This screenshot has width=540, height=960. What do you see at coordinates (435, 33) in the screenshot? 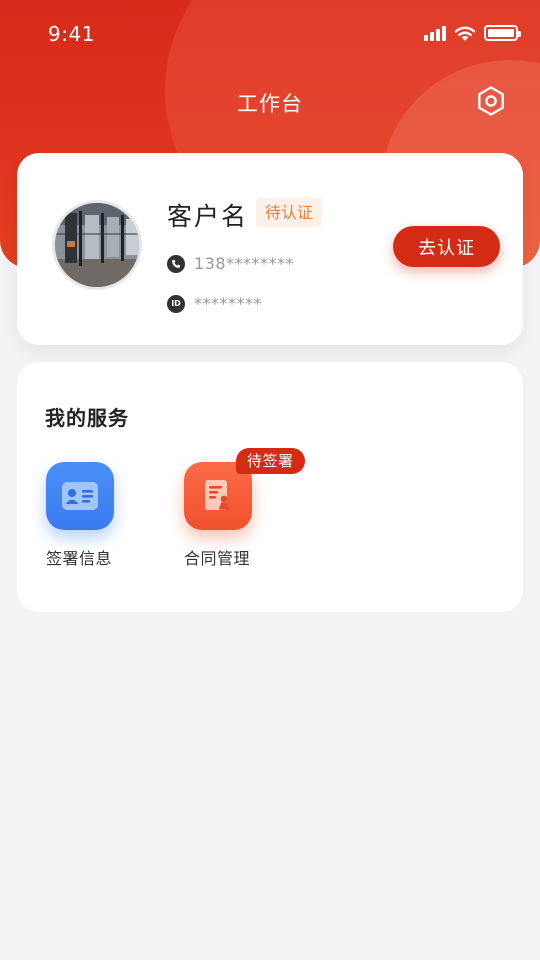
I see `signal-icon` at bounding box center [435, 33].